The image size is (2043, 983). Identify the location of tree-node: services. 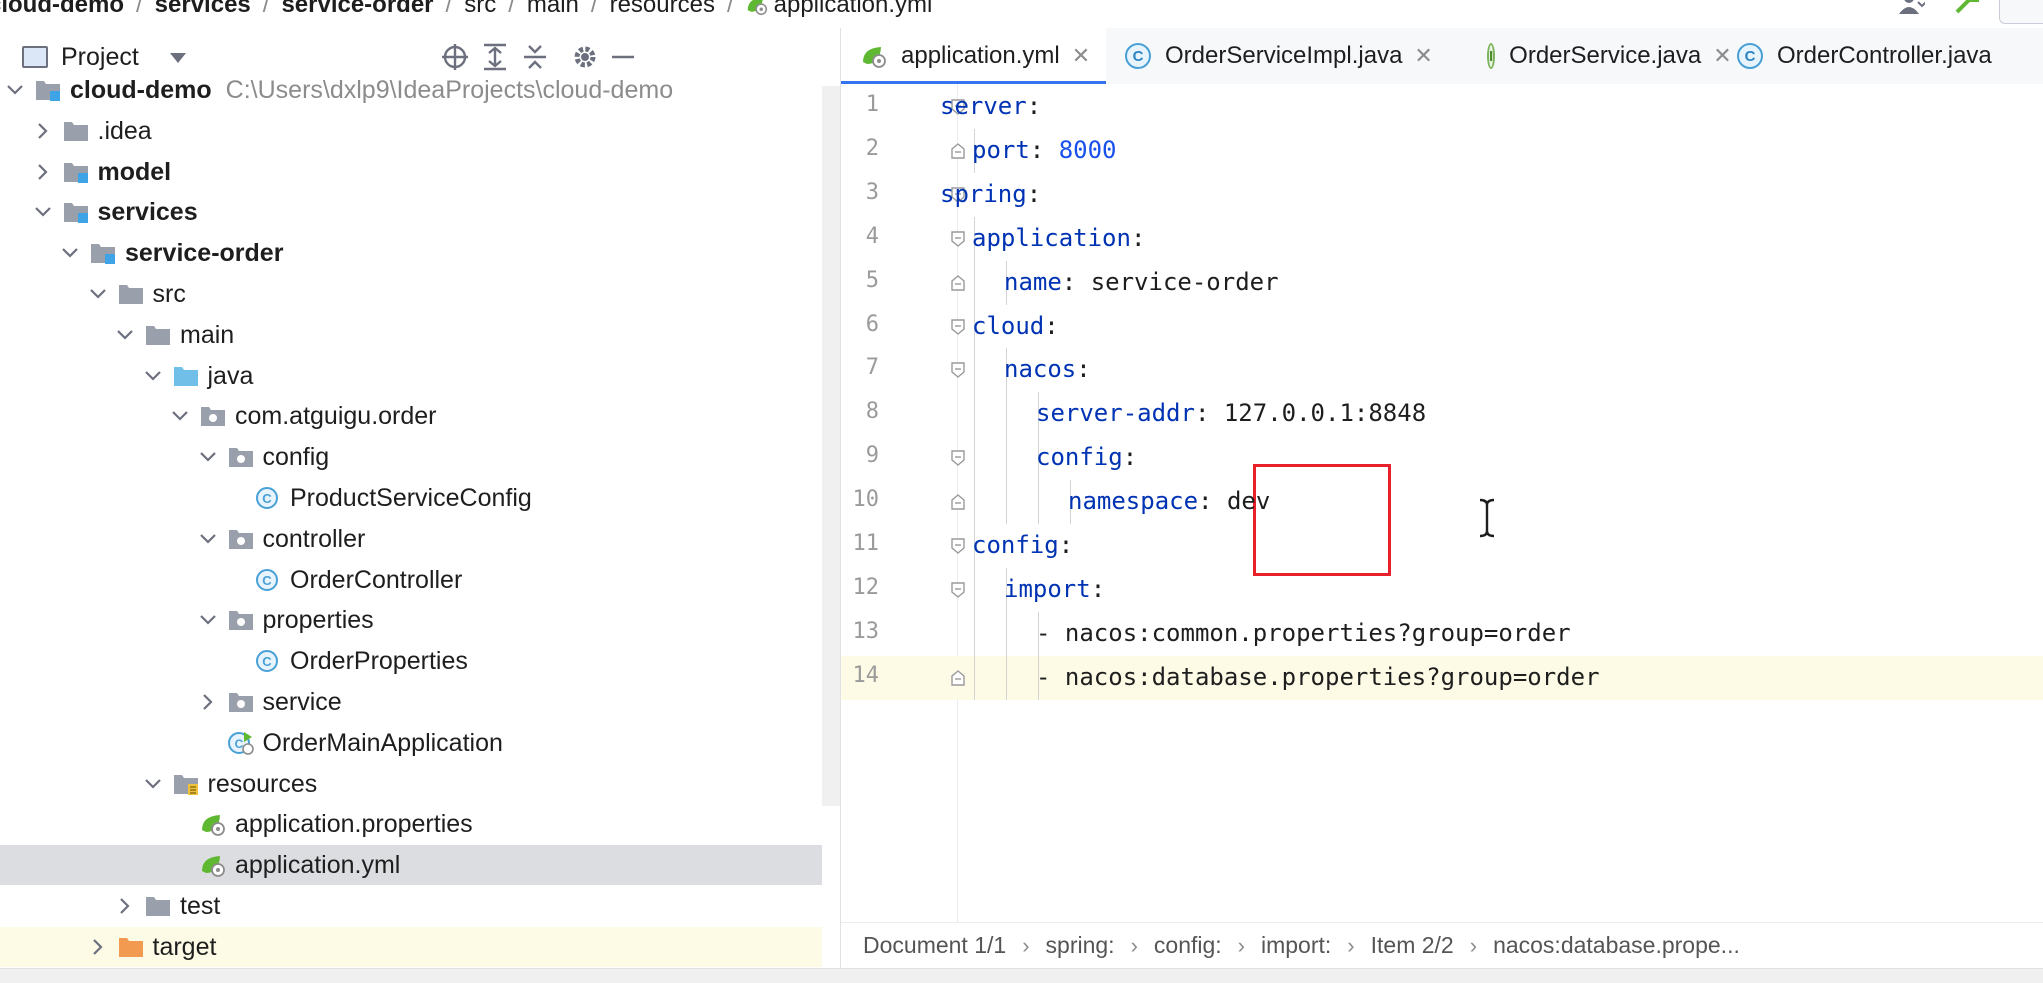
(411, 212).